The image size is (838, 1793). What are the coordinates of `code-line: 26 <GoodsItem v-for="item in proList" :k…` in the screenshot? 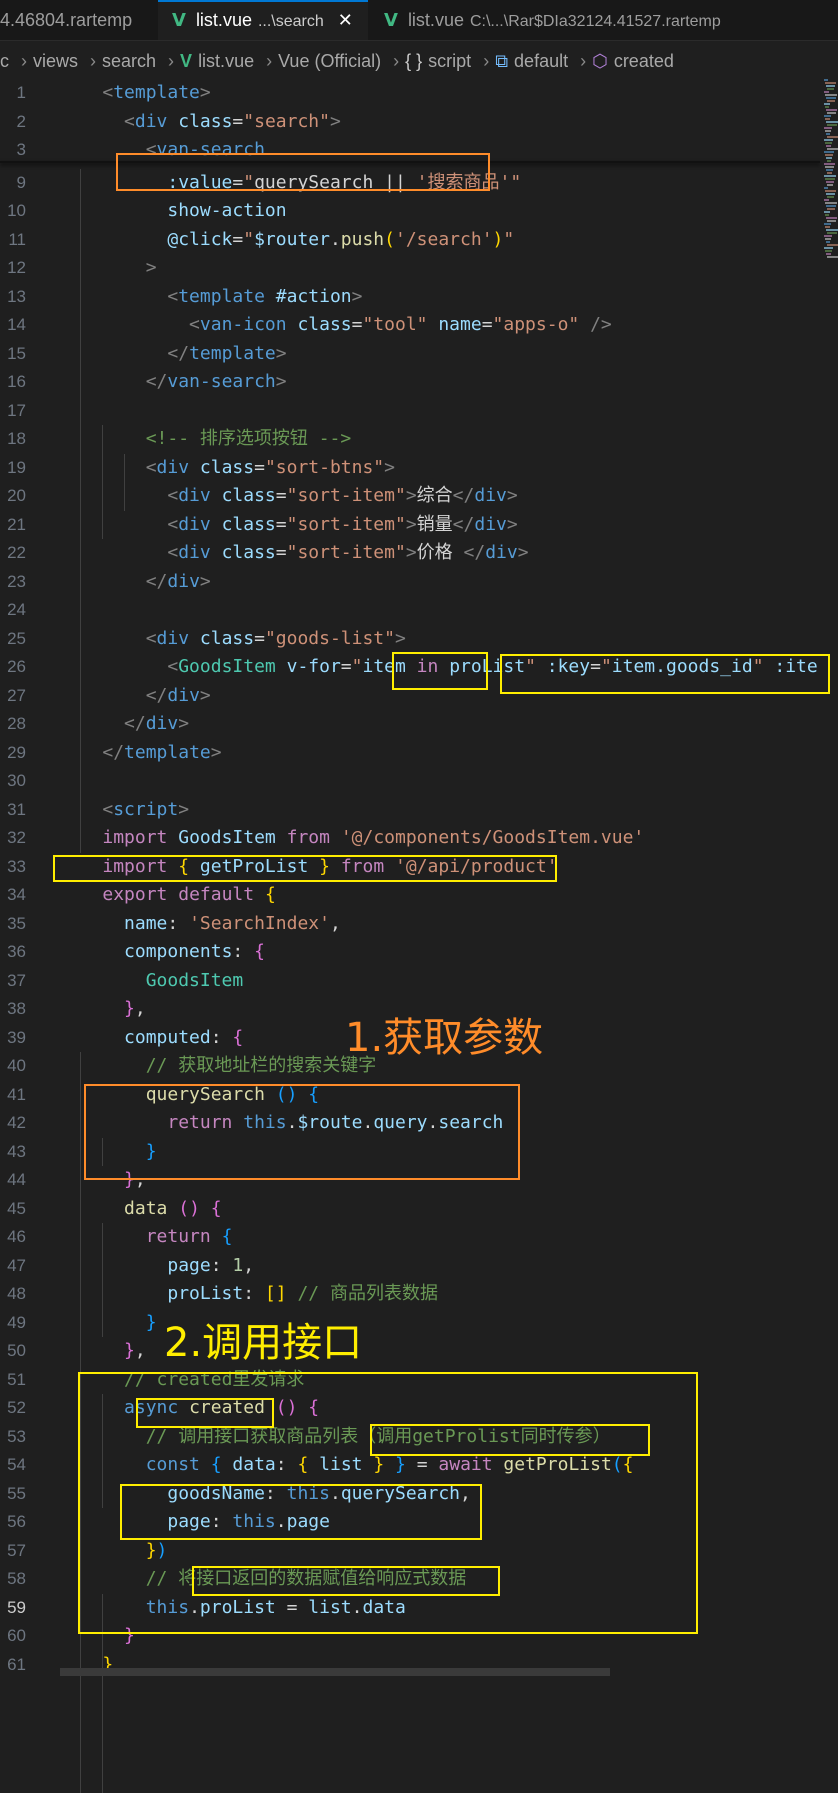 It's located at (410, 667).